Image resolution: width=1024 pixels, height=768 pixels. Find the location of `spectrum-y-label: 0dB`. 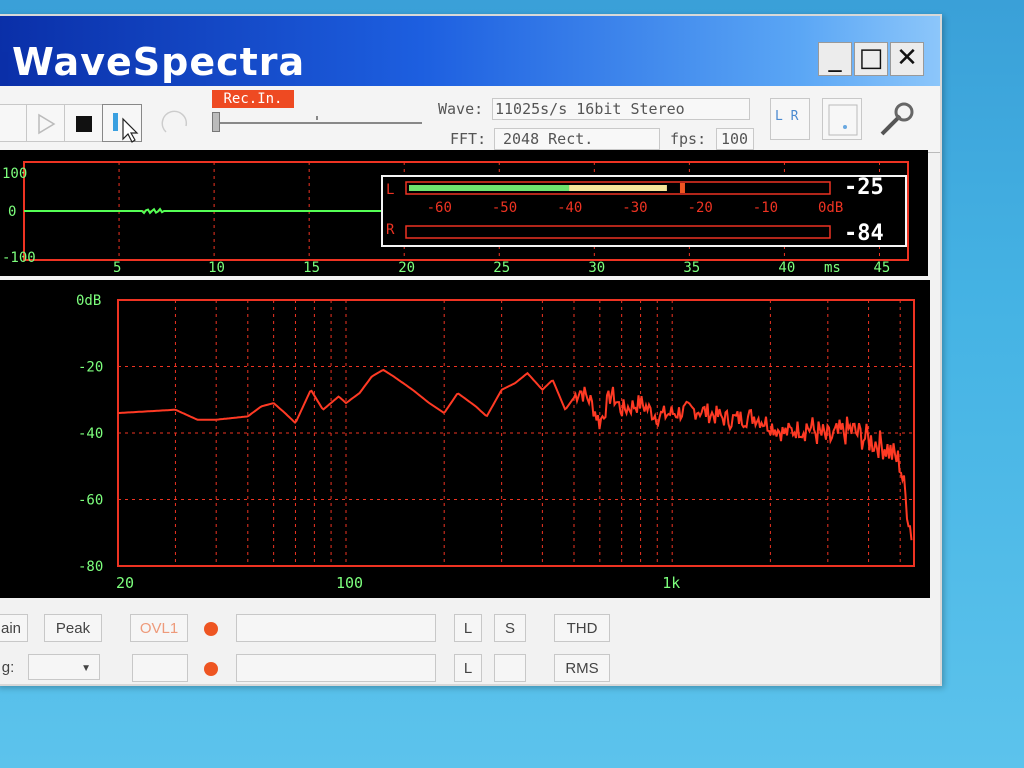

spectrum-y-label: 0dB is located at coordinates (88, 301).